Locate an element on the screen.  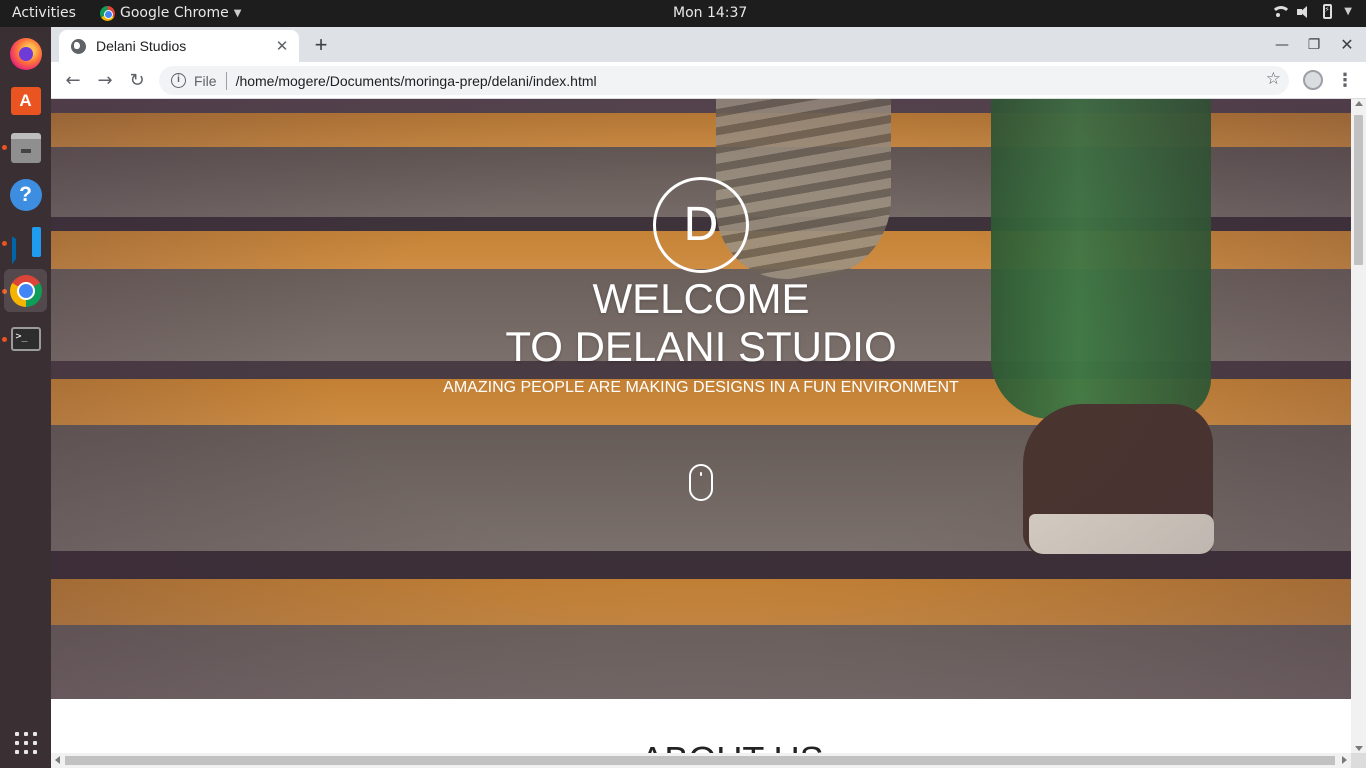
activities-button: Activities is located at coordinates (44, 13).